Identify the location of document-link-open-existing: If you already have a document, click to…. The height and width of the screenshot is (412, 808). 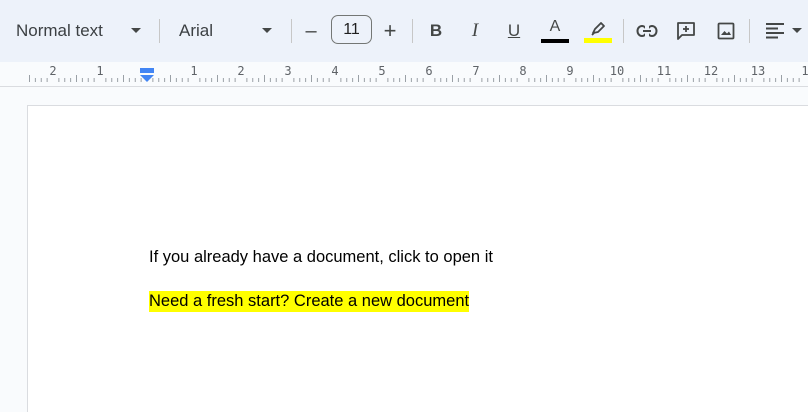
(321, 257).